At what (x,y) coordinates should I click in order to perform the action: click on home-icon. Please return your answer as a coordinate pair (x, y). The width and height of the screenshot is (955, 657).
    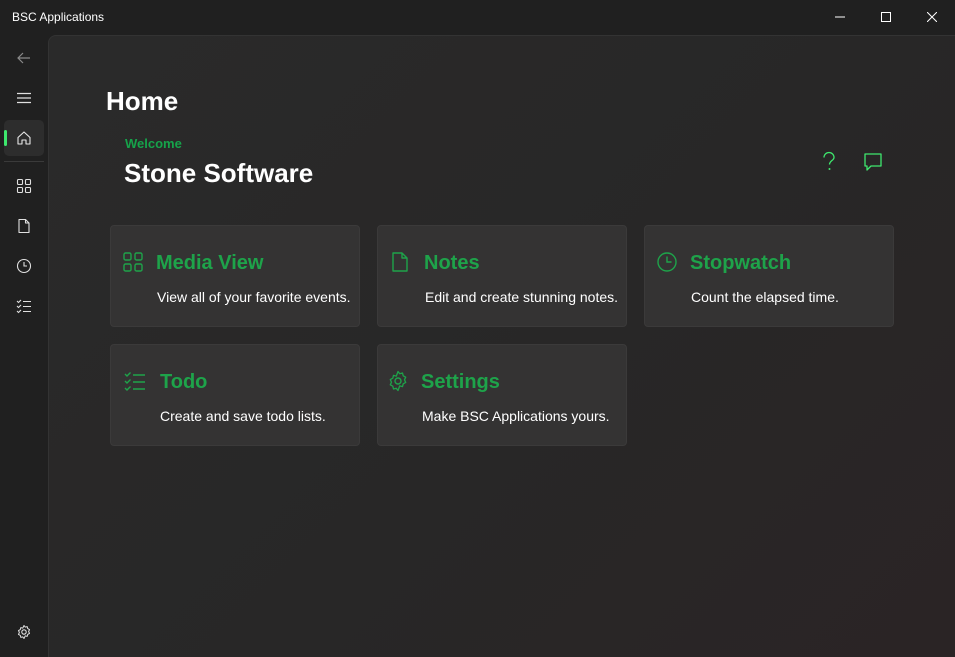
    Looking at the image, I should click on (24, 138).